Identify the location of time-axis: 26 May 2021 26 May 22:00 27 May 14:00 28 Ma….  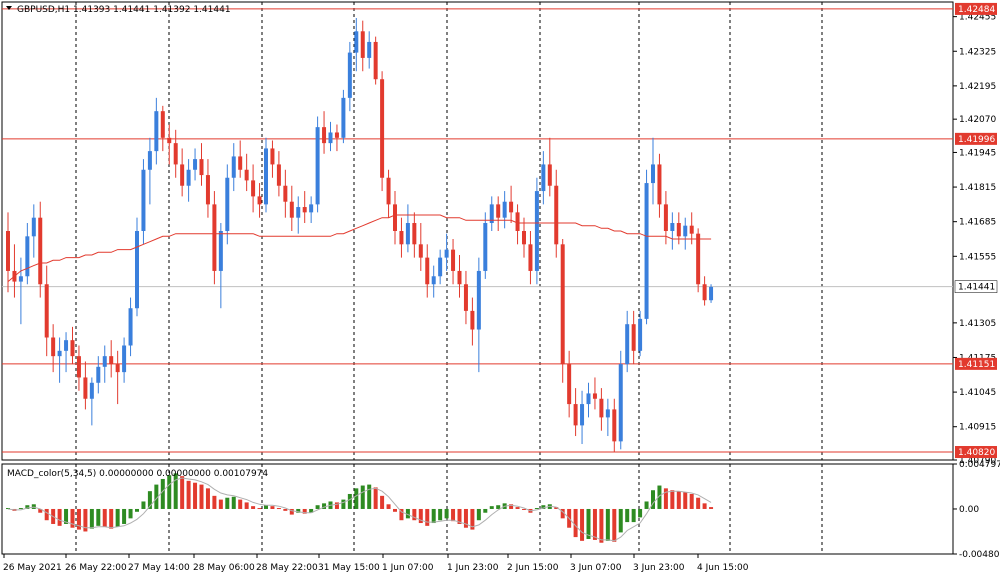
(376, 563).